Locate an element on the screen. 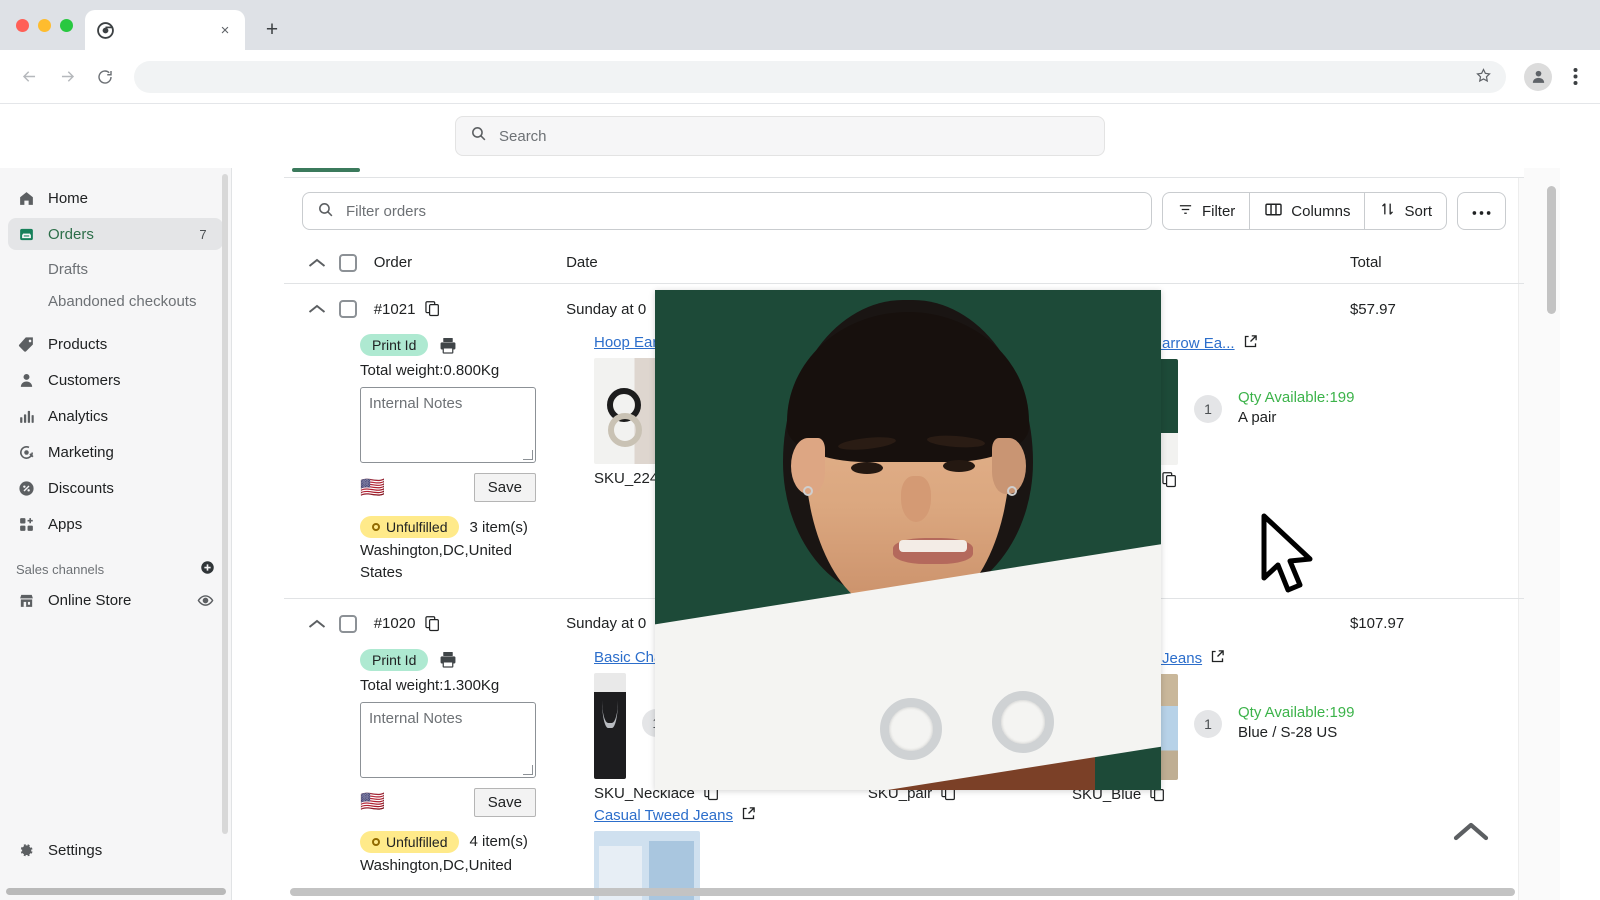  sidebar-item-discounts: Discounts is located at coordinates (115, 488).